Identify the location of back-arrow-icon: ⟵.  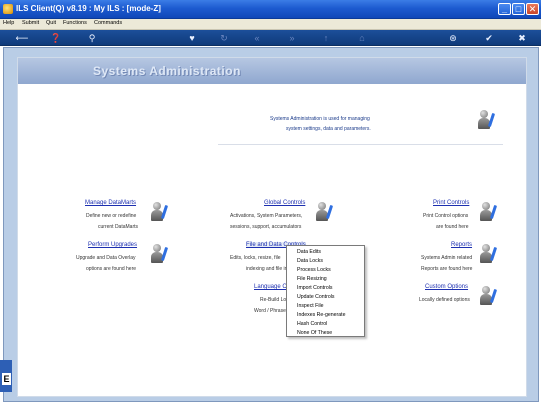
(22, 38).